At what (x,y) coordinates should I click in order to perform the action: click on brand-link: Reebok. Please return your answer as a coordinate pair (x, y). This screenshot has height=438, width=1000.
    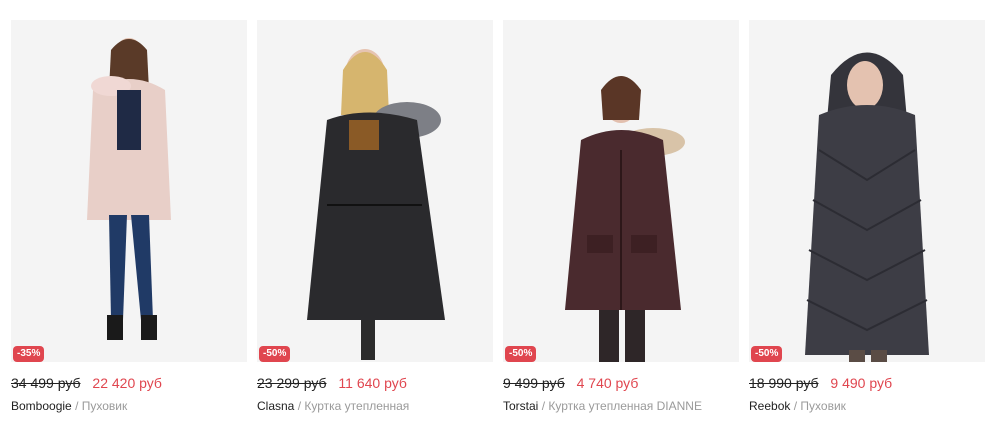
    Looking at the image, I should click on (769, 406).